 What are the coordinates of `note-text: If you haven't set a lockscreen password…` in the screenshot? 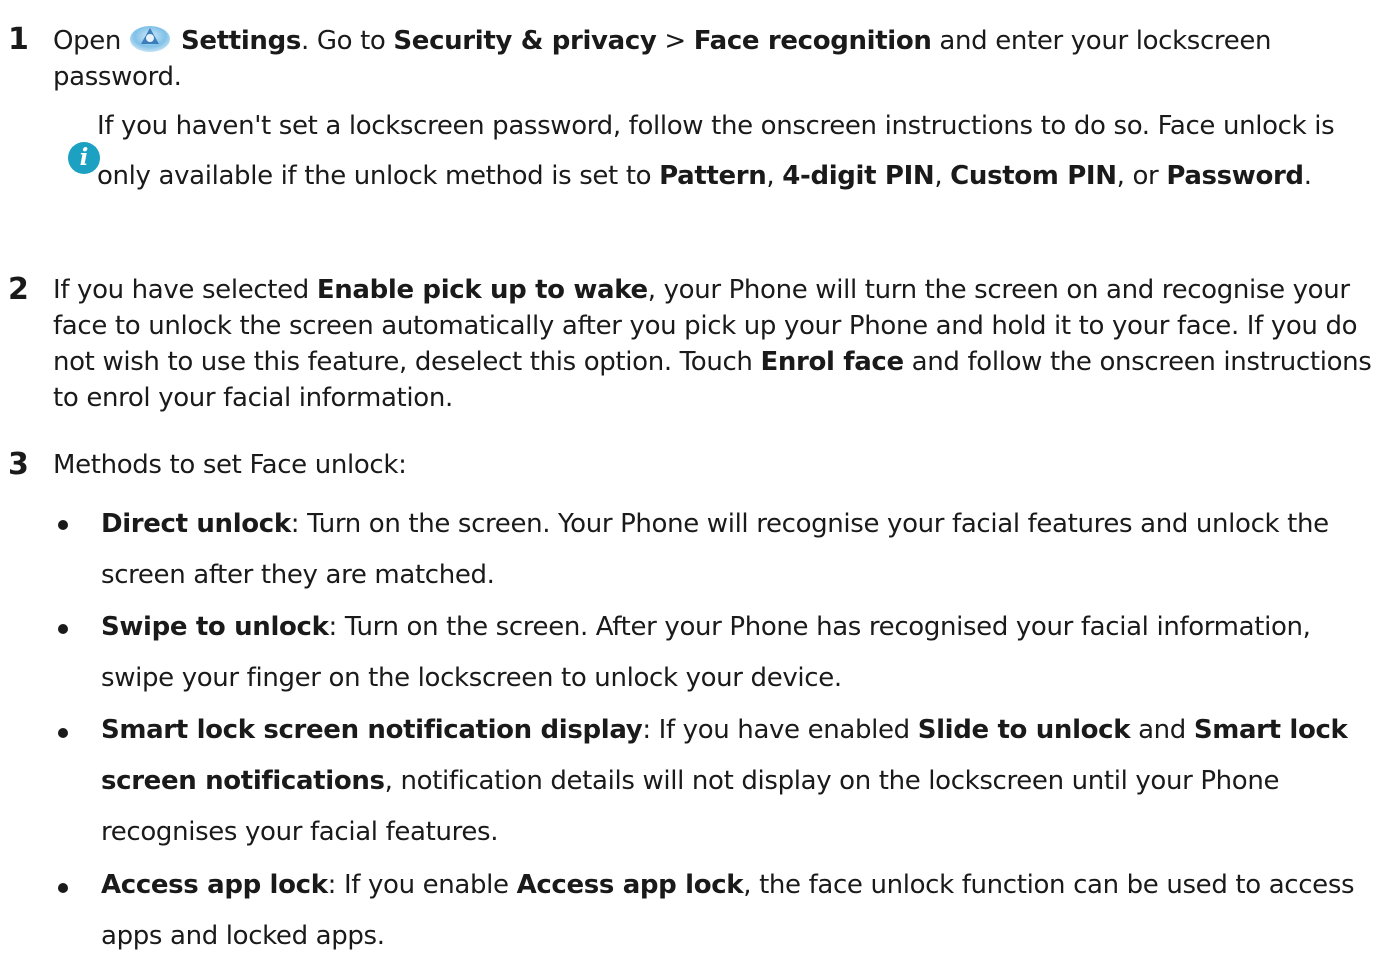 It's located at (735, 151).